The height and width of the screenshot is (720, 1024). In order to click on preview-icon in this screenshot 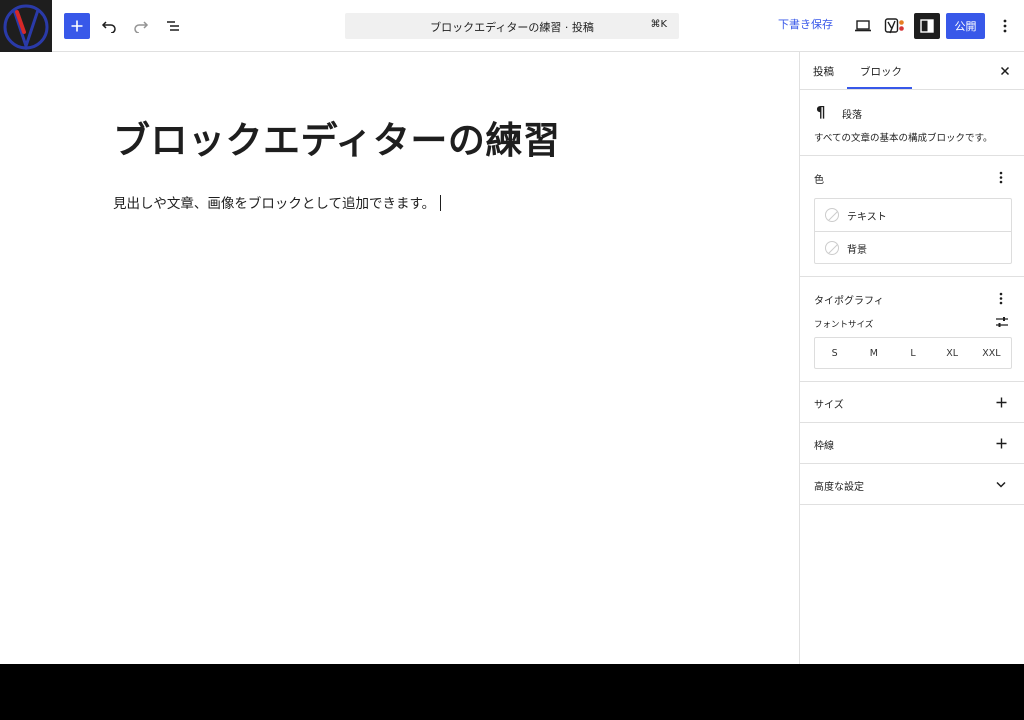, I will do `click(863, 26)`.